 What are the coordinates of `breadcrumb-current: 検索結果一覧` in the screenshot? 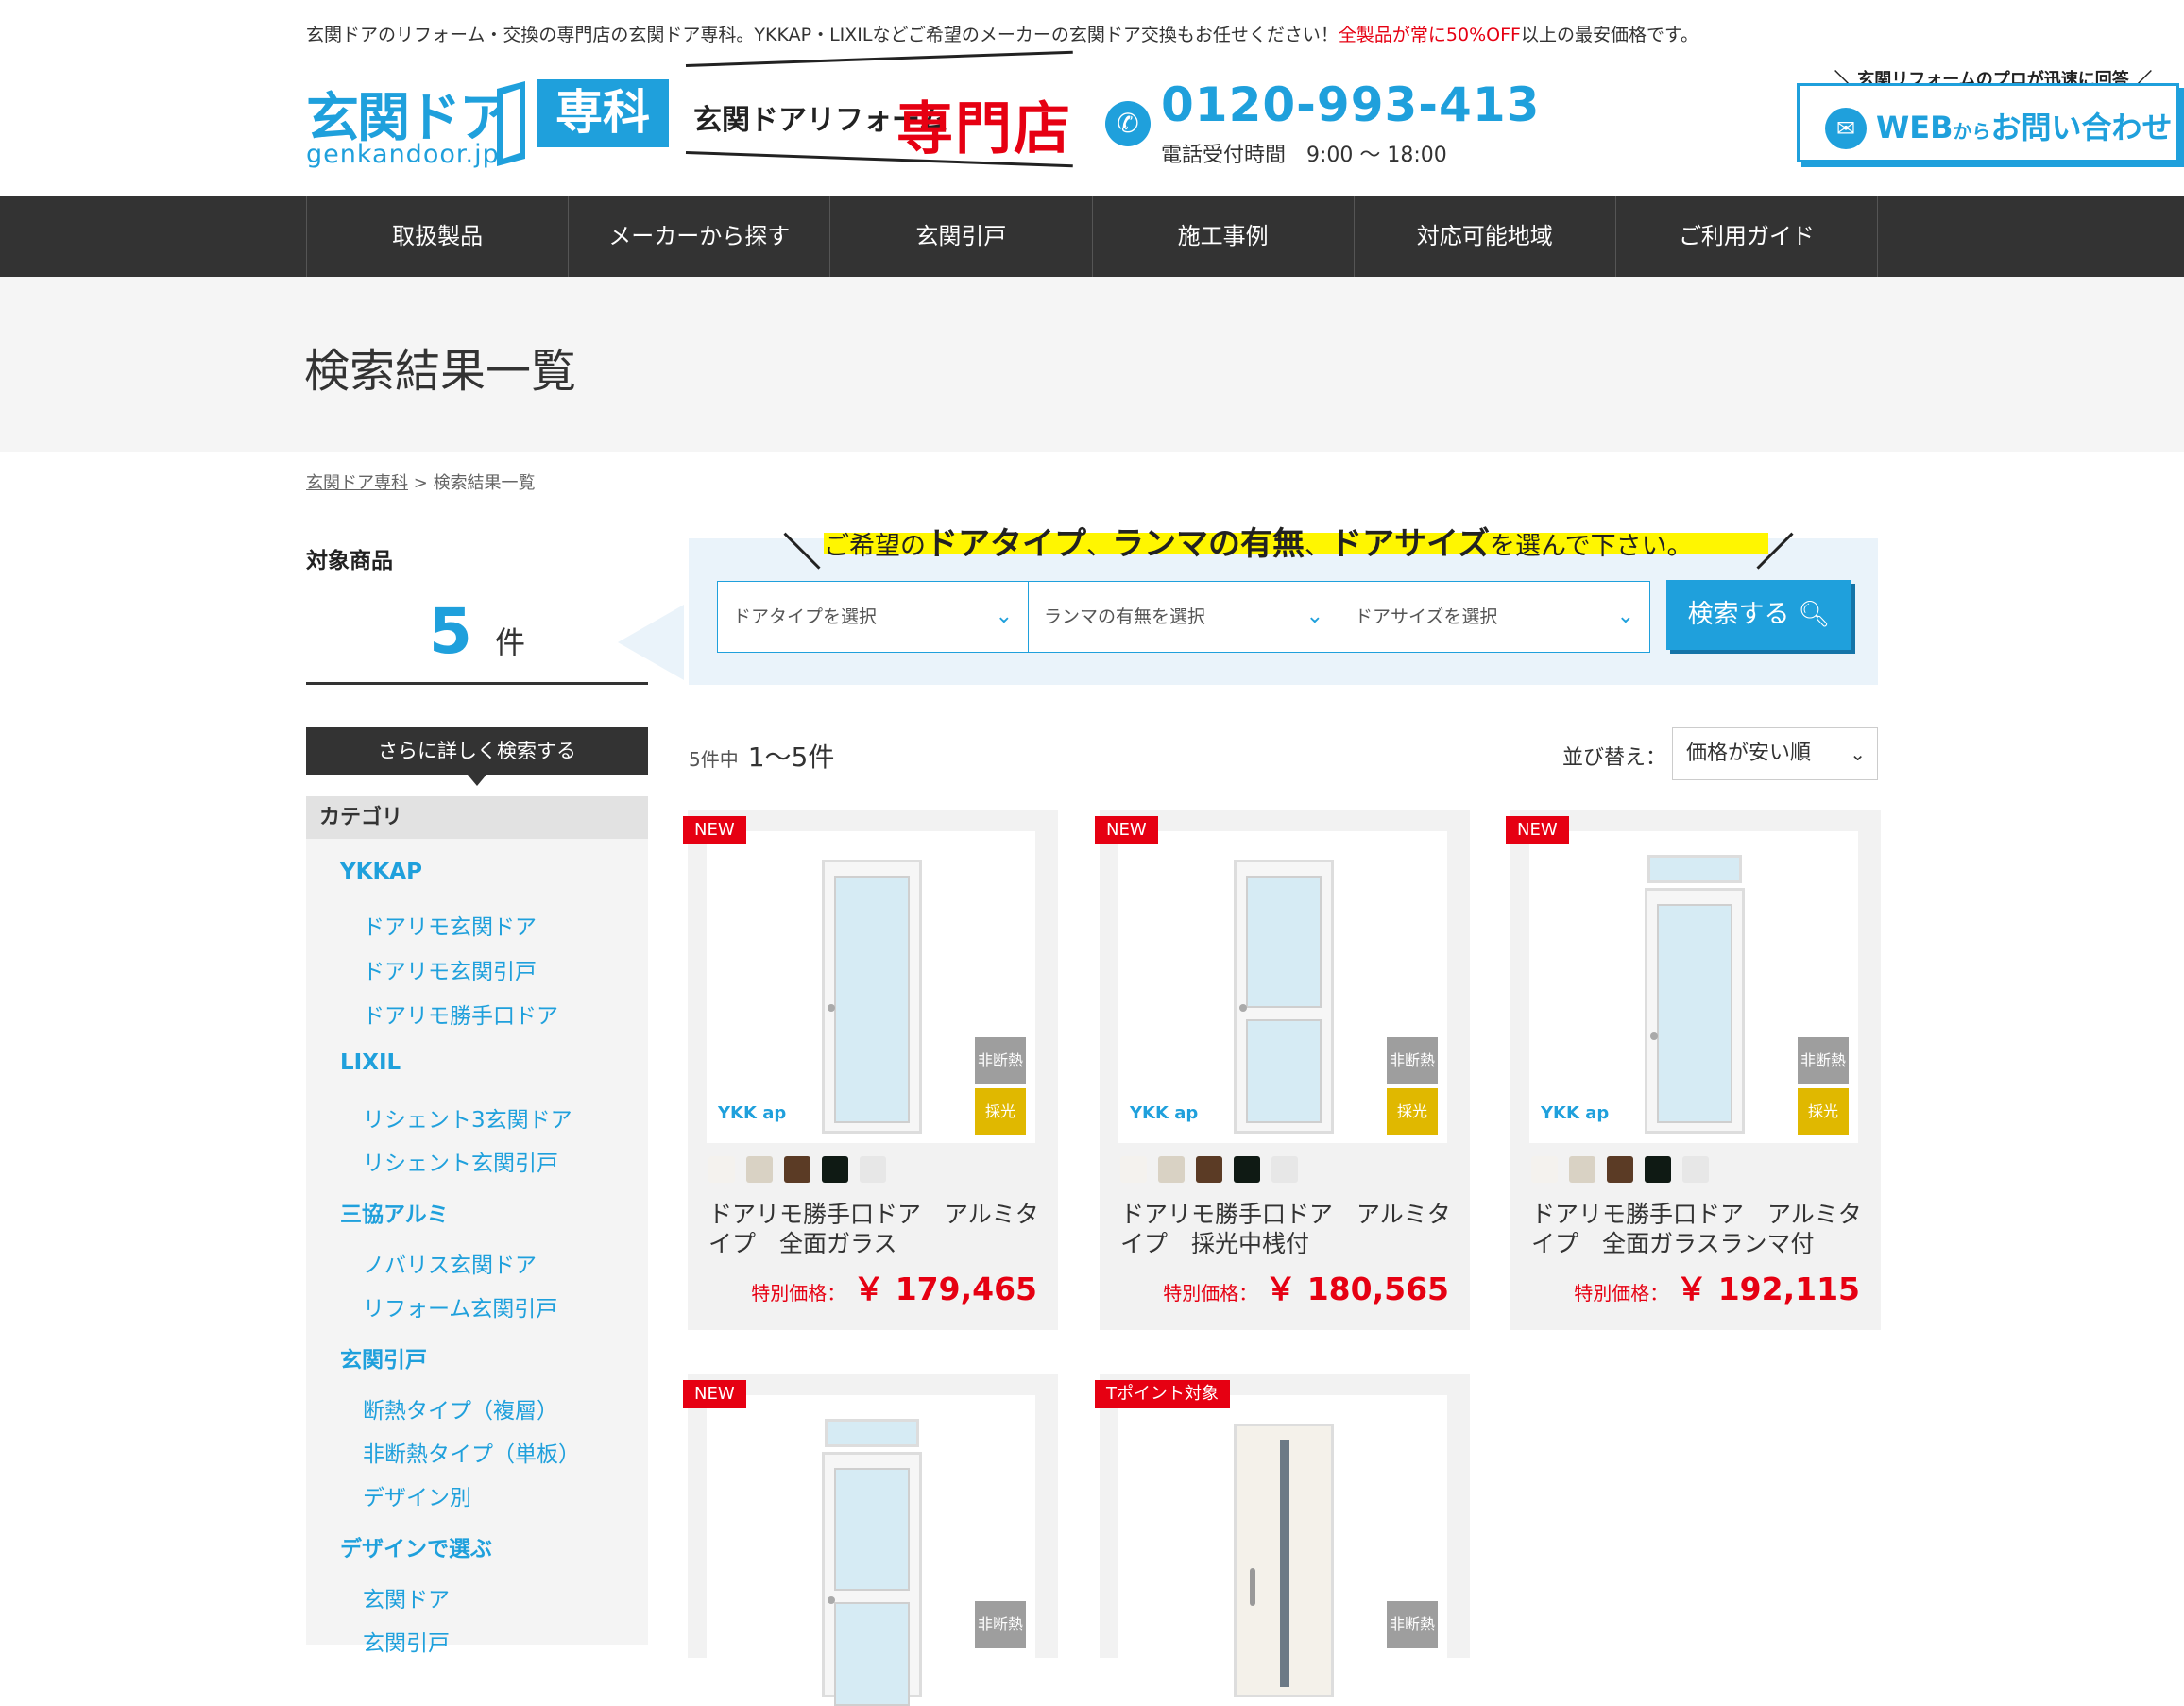 It's located at (485, 483).